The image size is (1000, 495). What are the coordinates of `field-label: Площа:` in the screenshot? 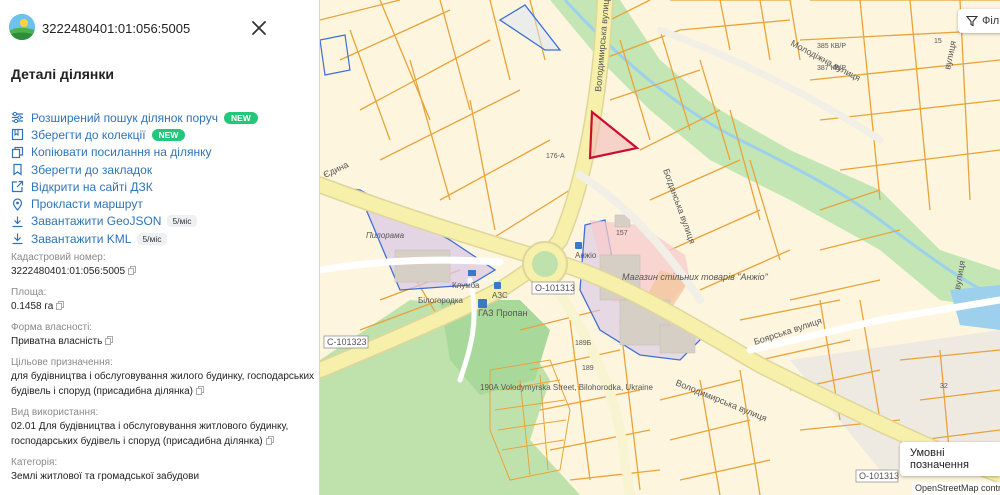 It's located at (29, 292).